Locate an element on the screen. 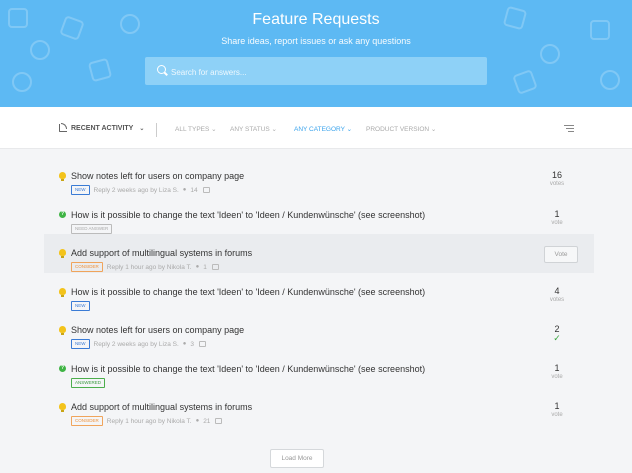 The height and width of the screenshot is (473, 632). voted-check-icon: ✓ is located at coordinates (557, 338).